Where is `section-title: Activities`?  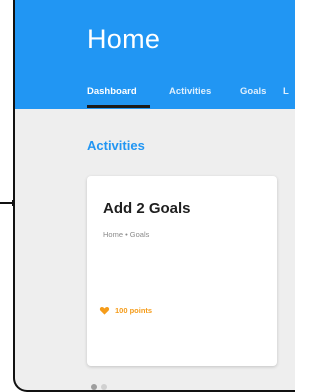 section-title: Activities is located at coordinates (116, 145).